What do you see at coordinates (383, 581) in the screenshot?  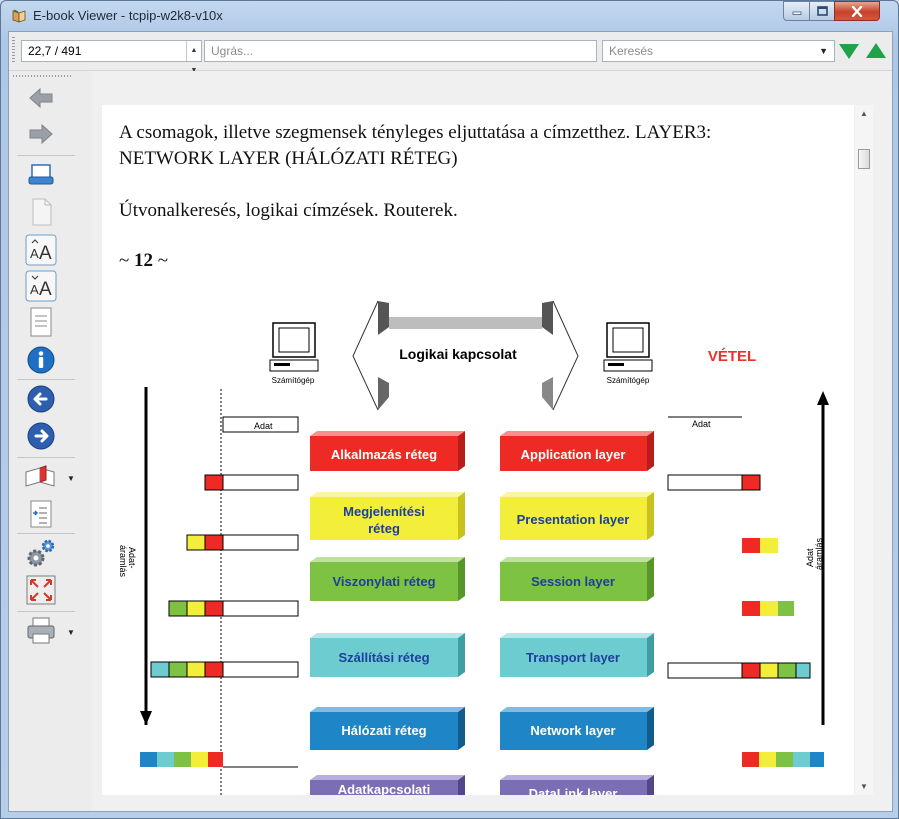 I see `layer-label-left: Viszonylati réteg` at bounding box center [383, 581].